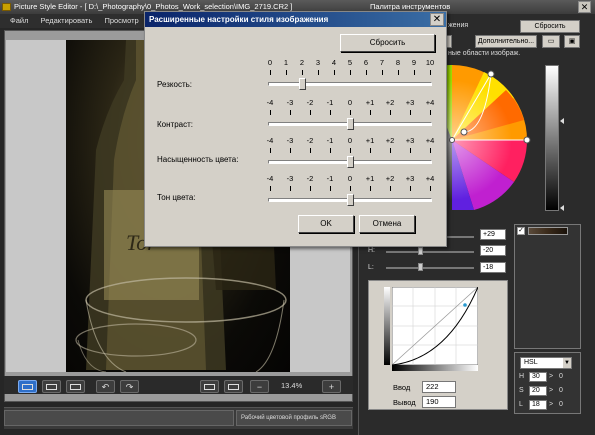  What do you see at coordinates (326, 224) in the screenshot?
I see `ok-button: OK` at bounding box center [326, 224].